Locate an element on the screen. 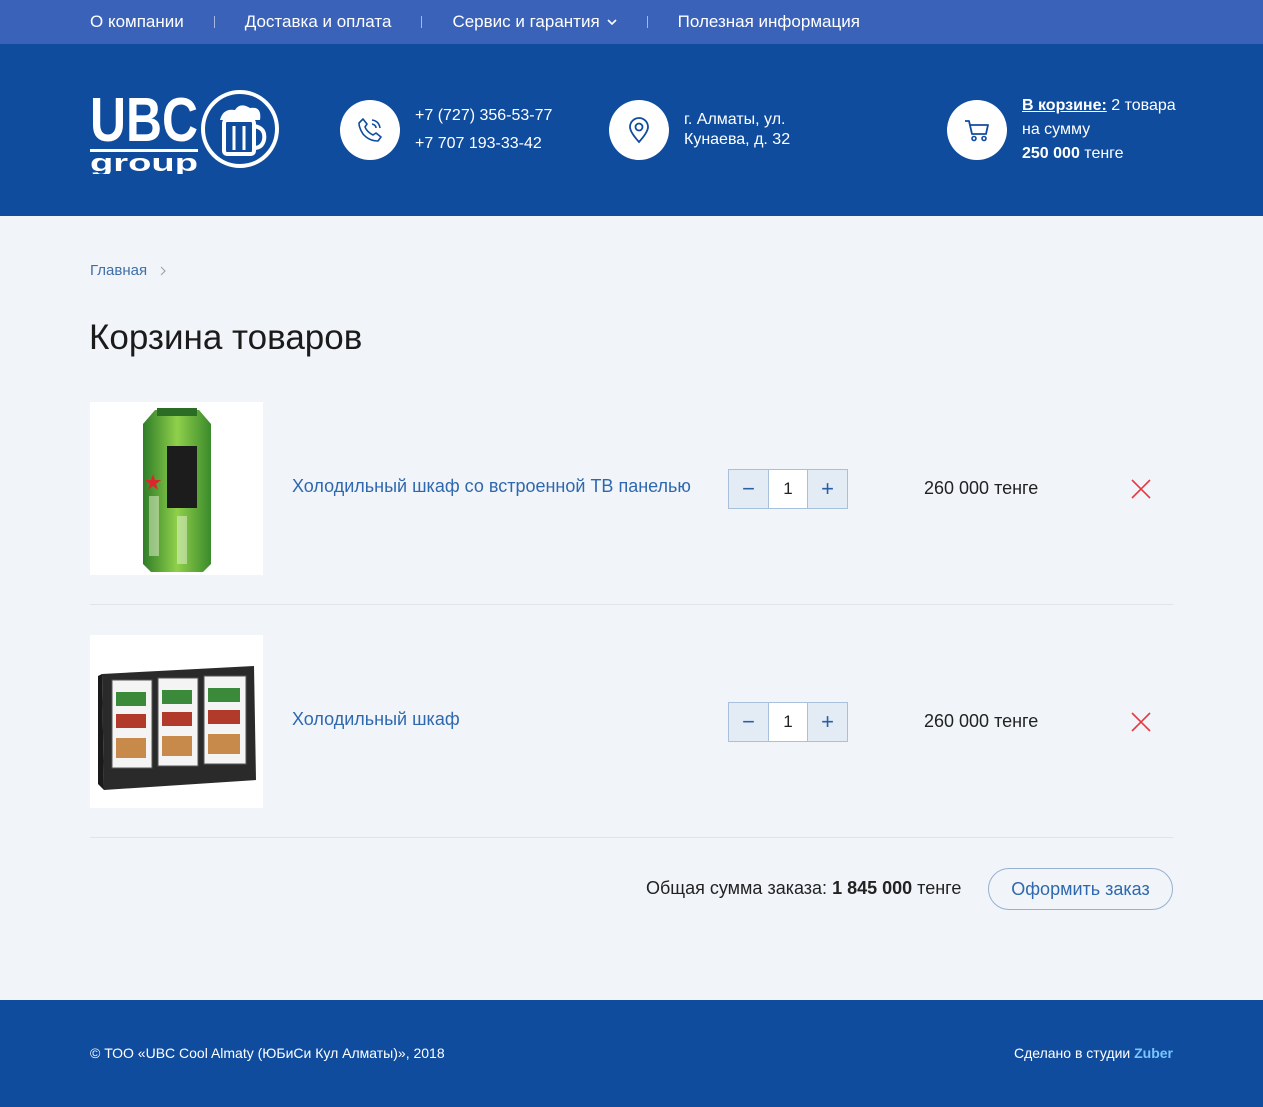 The height and width of the screenshot is (1107, 1263). order-total: Общая сумма заказа: 1 845 000 тенге is located at coordinates (803, 888).